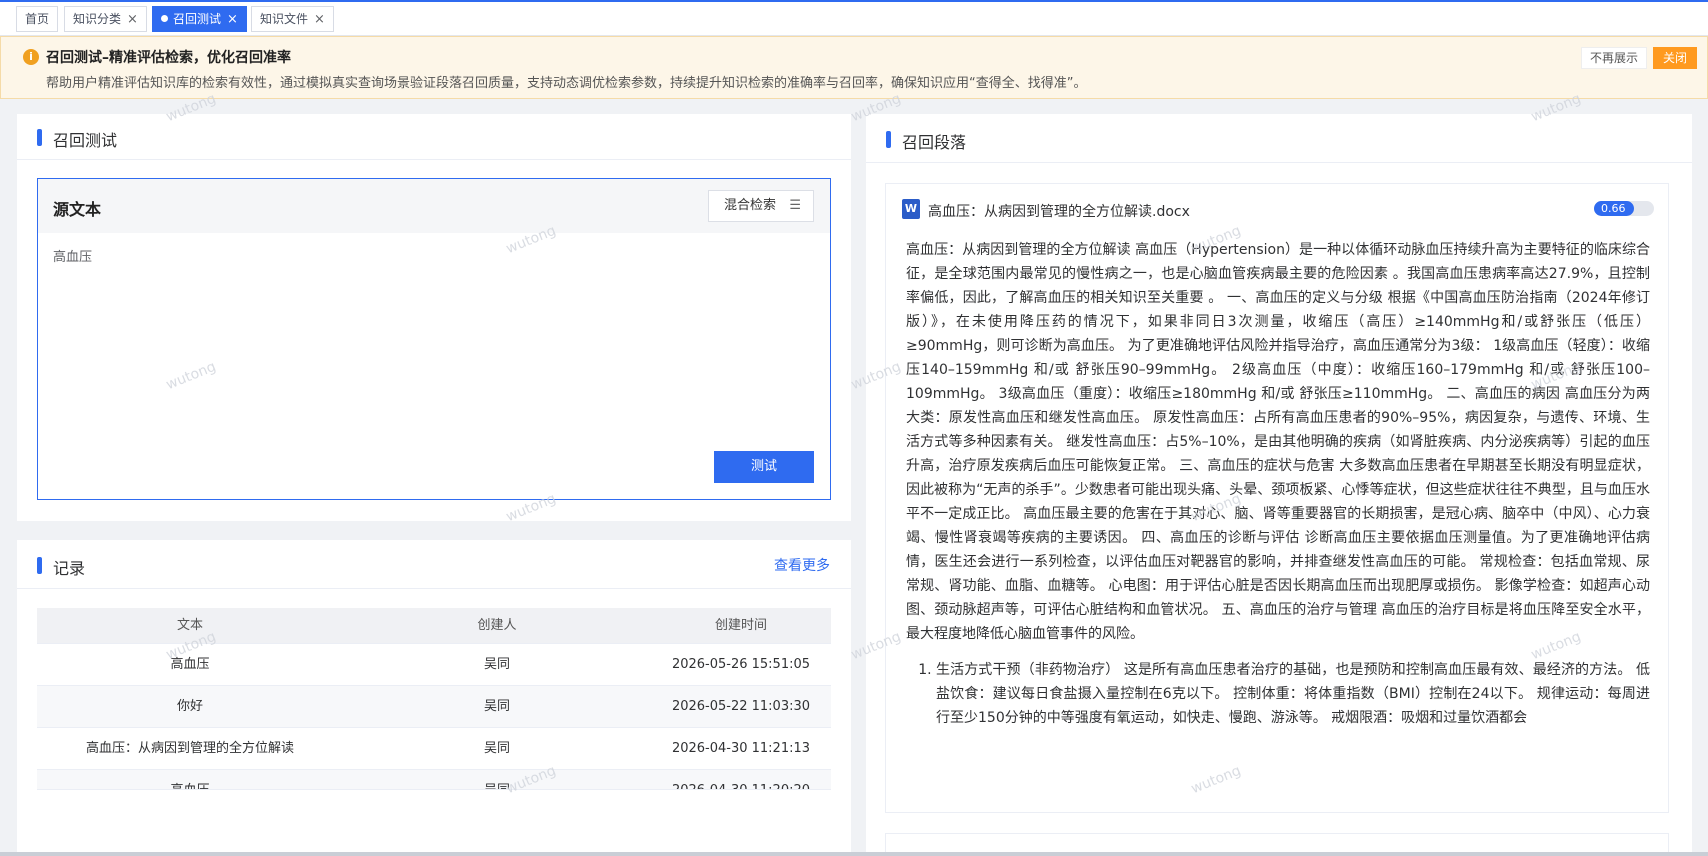  What do you see at coordinates (1059, 211) in the screenshot?
I see `document-name: 高血压：从病因到管理的全方位解读.docx` at bounding box center [1059, 211].